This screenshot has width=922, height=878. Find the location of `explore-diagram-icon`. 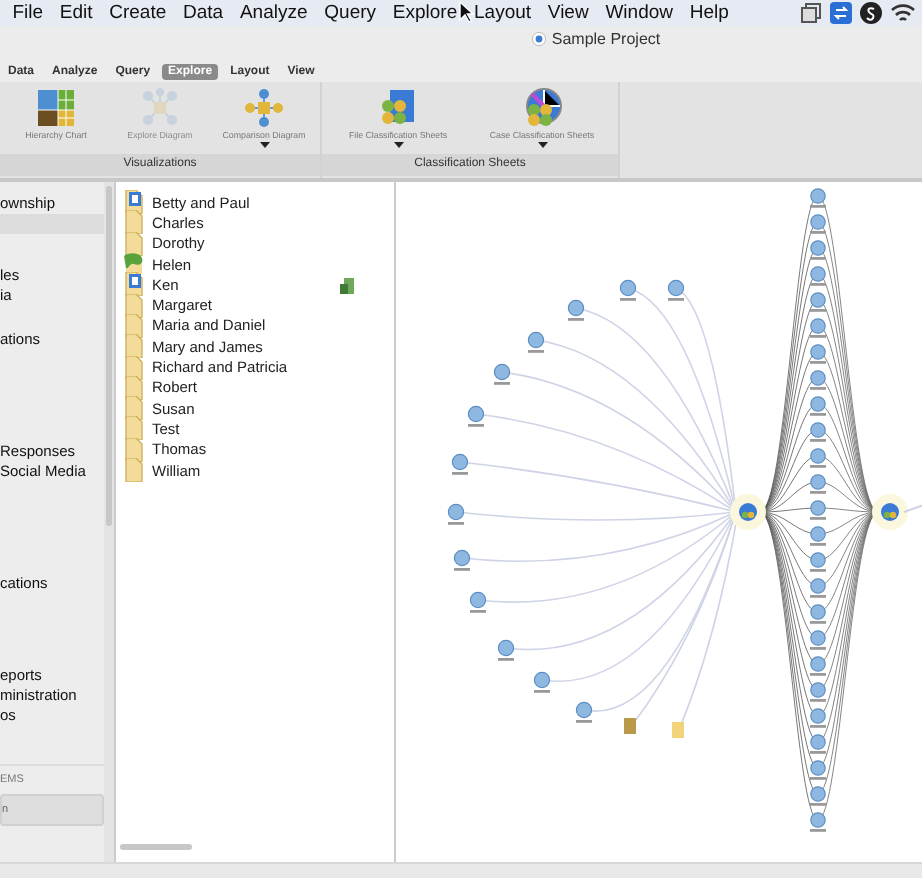

explore-diagram-icon is located at coordinates (160, 108).